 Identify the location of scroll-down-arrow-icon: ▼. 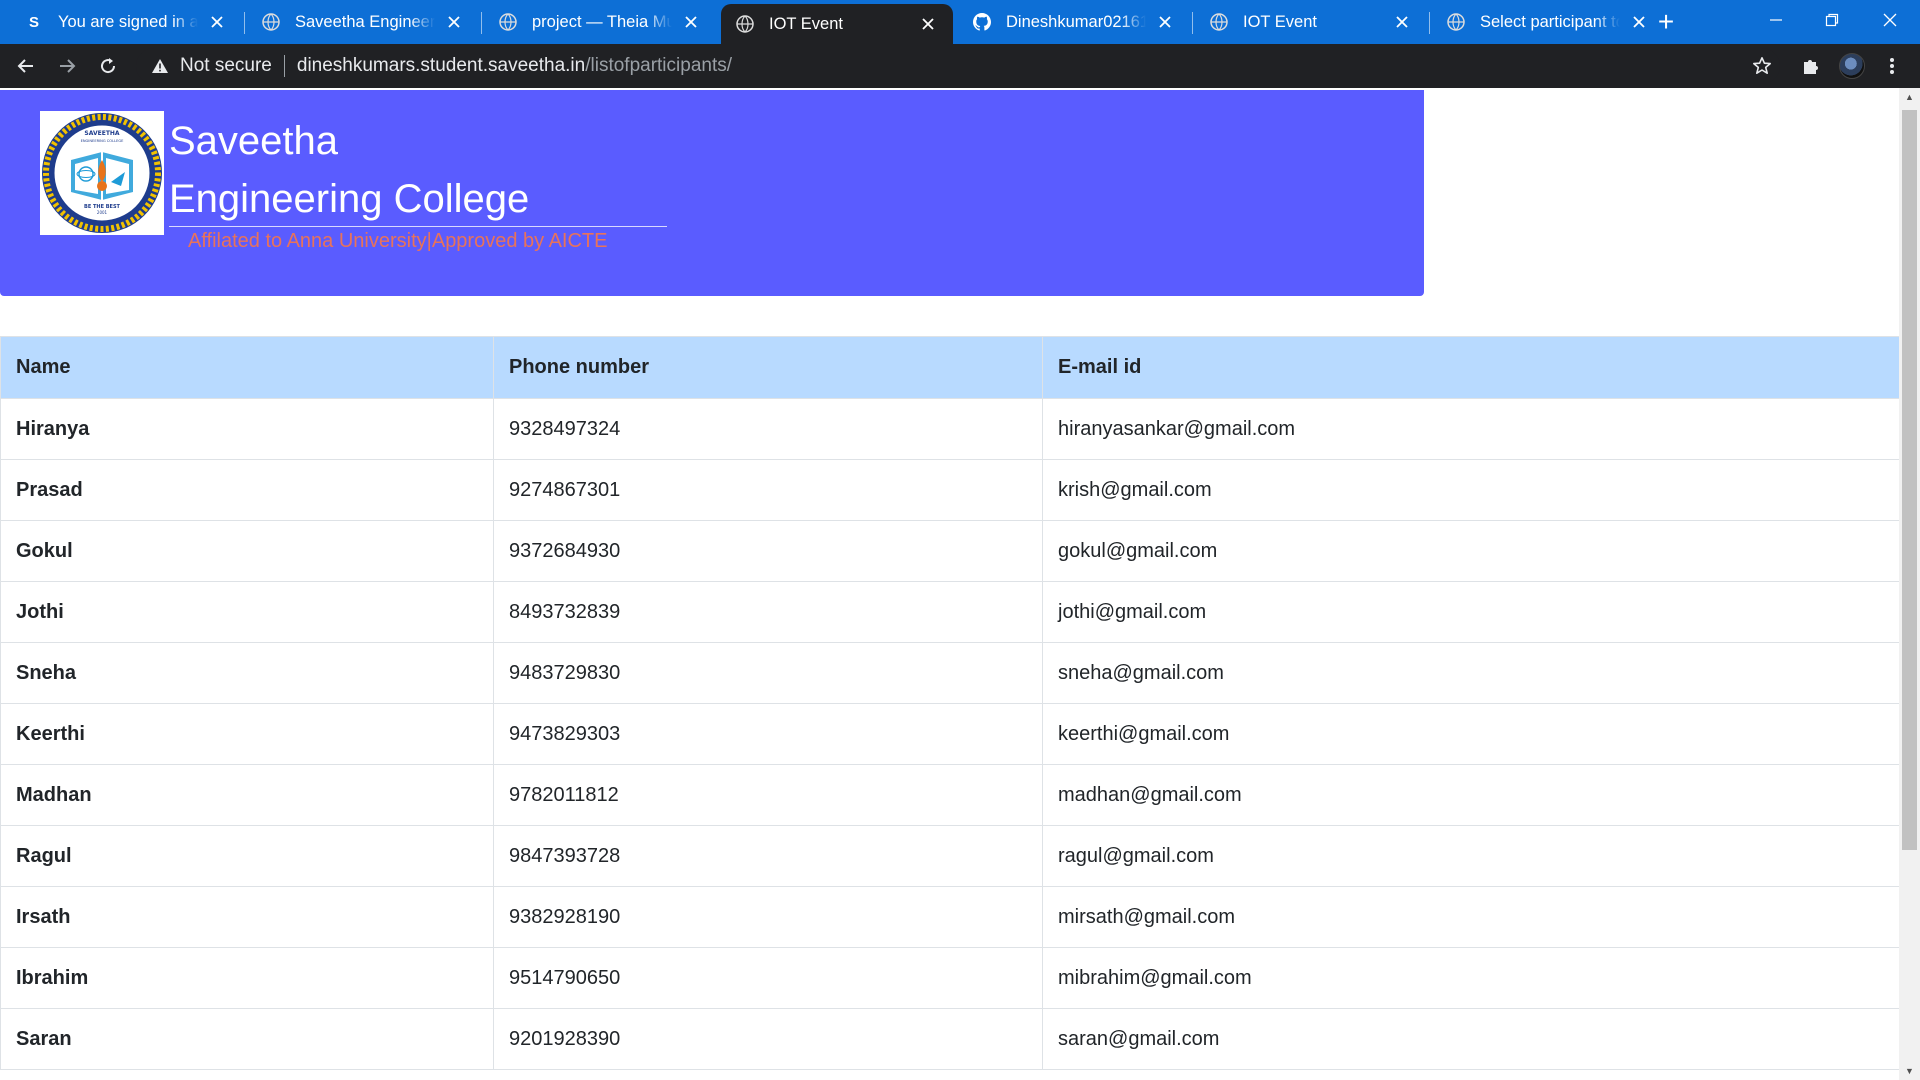
(1909, 1071).